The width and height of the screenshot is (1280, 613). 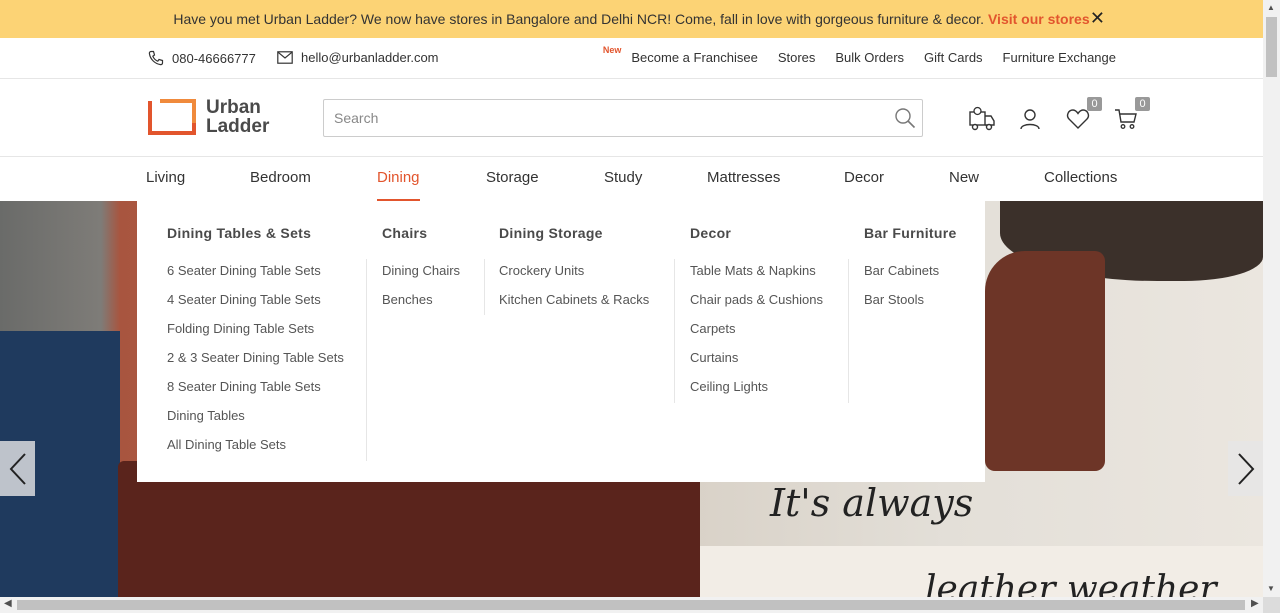 What do you see at coordinates (238, 126) in the screenshot?
I see `logo-line2: Ladder` at bounding box center [238, 126].